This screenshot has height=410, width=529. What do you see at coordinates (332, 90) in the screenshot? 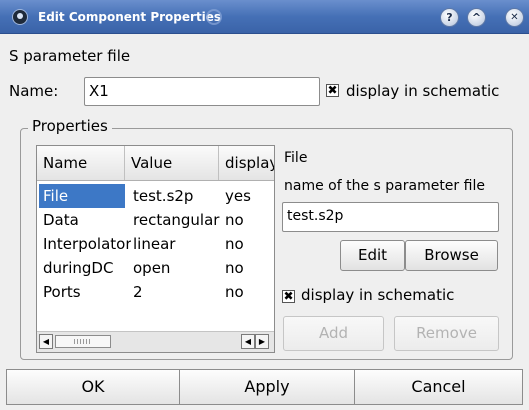
I see `name-display-checkbox: ✖` at bounding box center [332, 90].